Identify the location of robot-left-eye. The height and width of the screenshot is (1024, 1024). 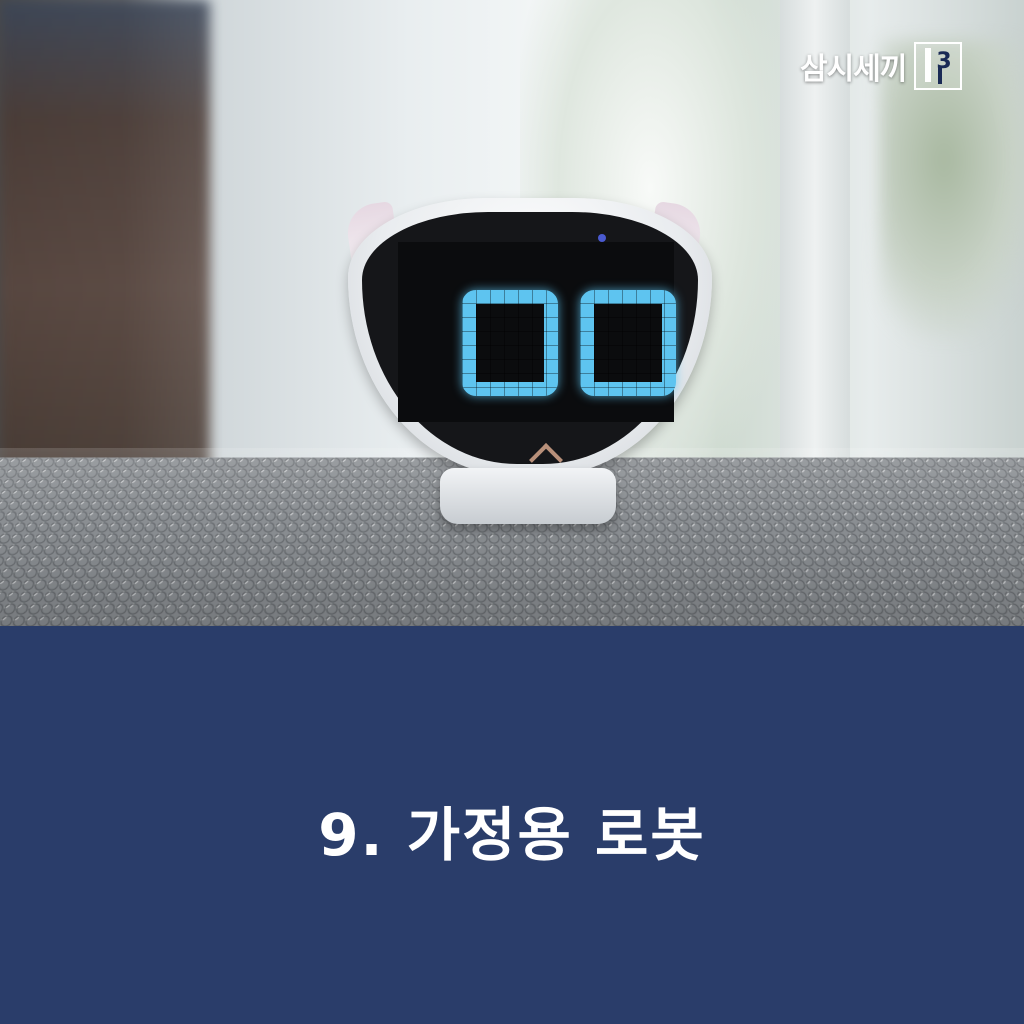
(510, 343).